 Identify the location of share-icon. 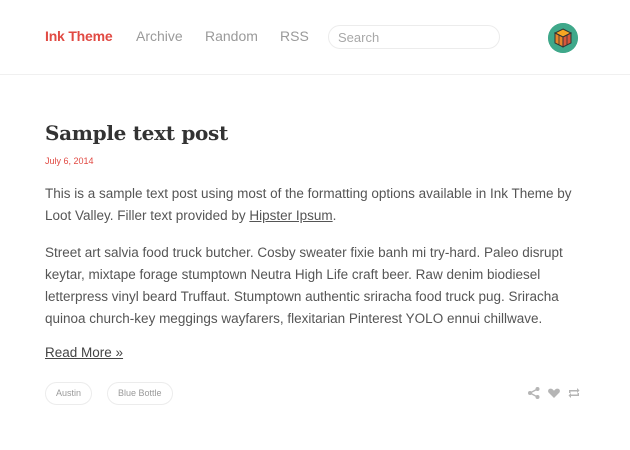
(534, 393).